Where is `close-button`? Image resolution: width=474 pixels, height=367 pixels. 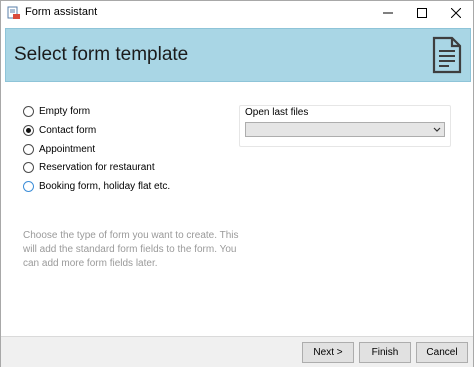 close-button is located at coordinates (456, 13).